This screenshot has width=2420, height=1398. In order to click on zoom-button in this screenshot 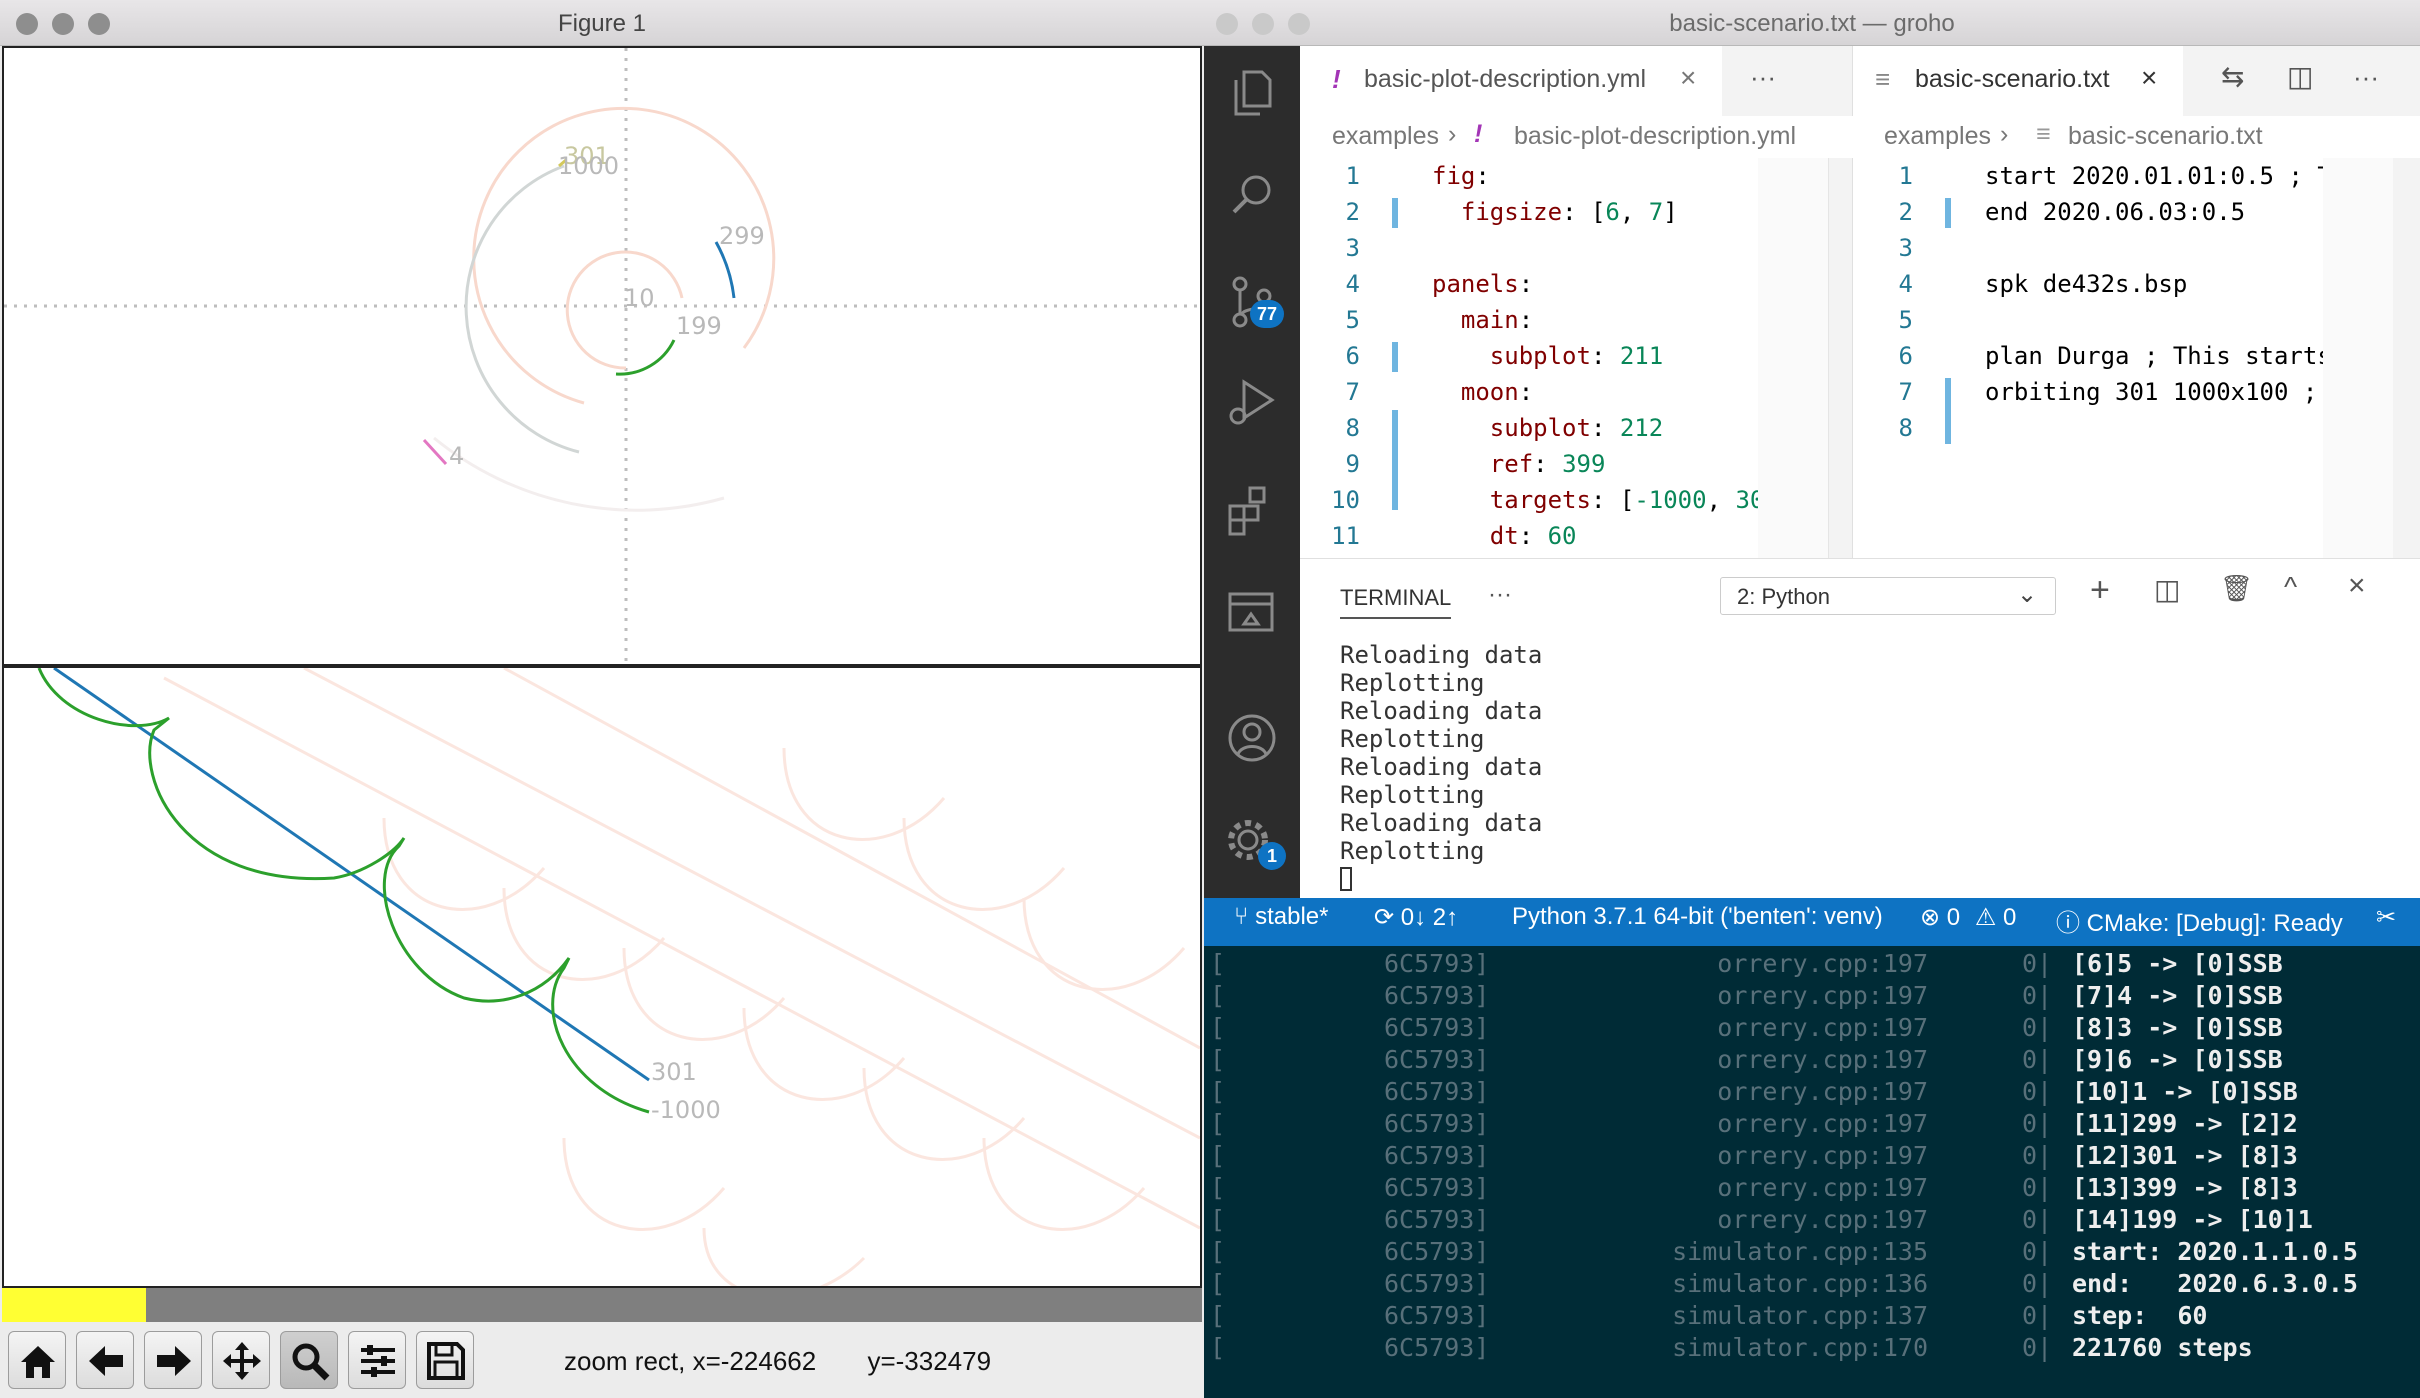, I will do `click(309, 1360)`.